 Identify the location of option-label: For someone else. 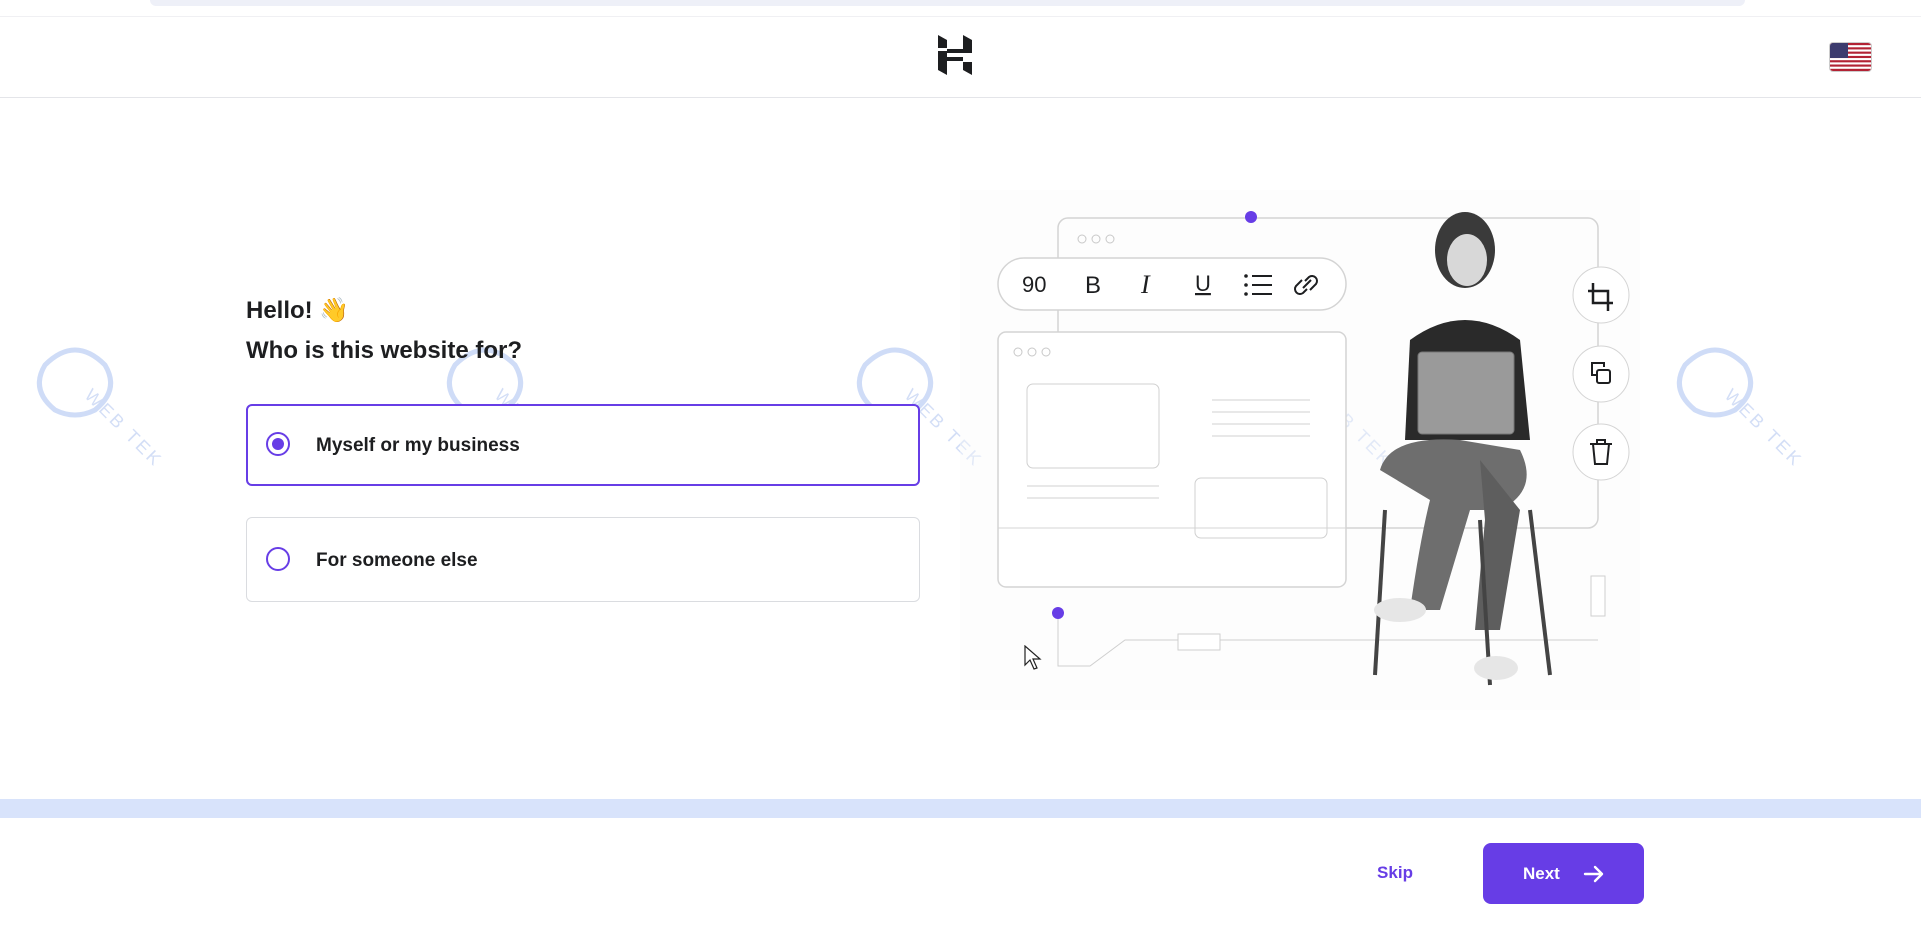
(397, 560).